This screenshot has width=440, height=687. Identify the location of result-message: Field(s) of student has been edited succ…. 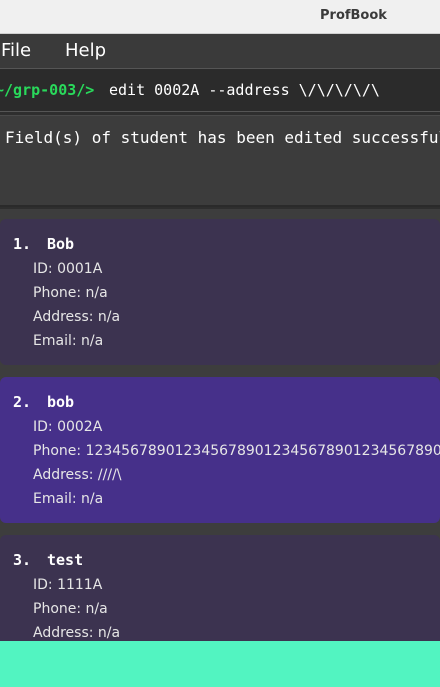
(222, 137).